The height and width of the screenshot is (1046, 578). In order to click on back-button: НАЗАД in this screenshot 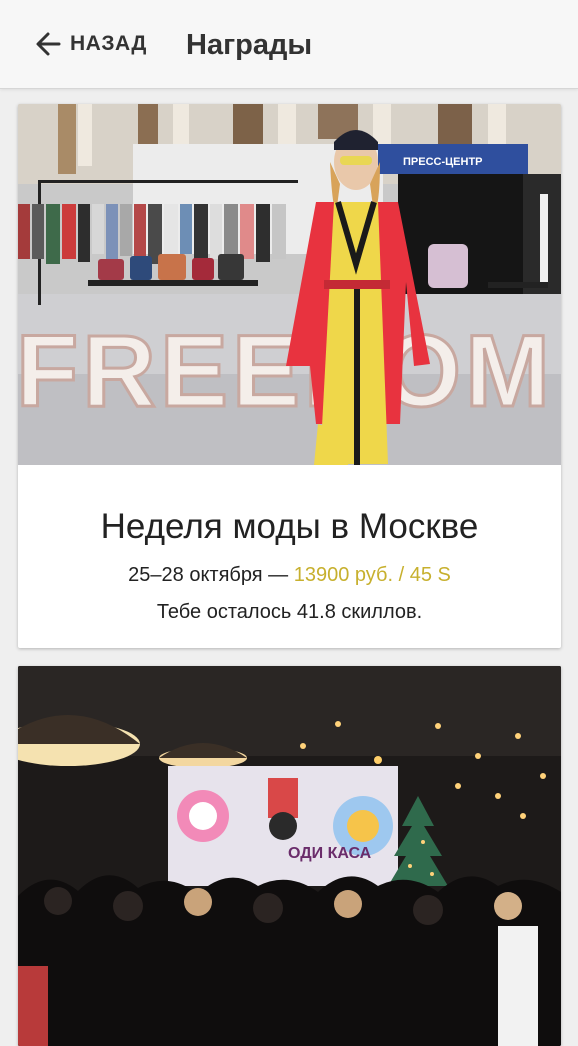, I will do `click(90, 44)`.